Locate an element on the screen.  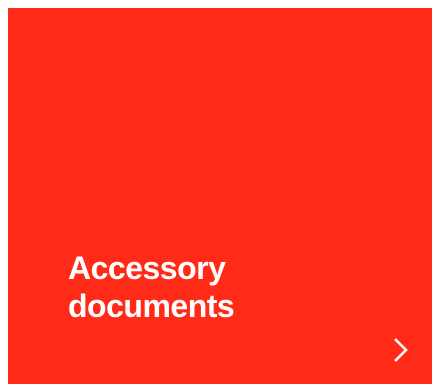
tile-title: Accessory documents is located at coordinates (218, 287).